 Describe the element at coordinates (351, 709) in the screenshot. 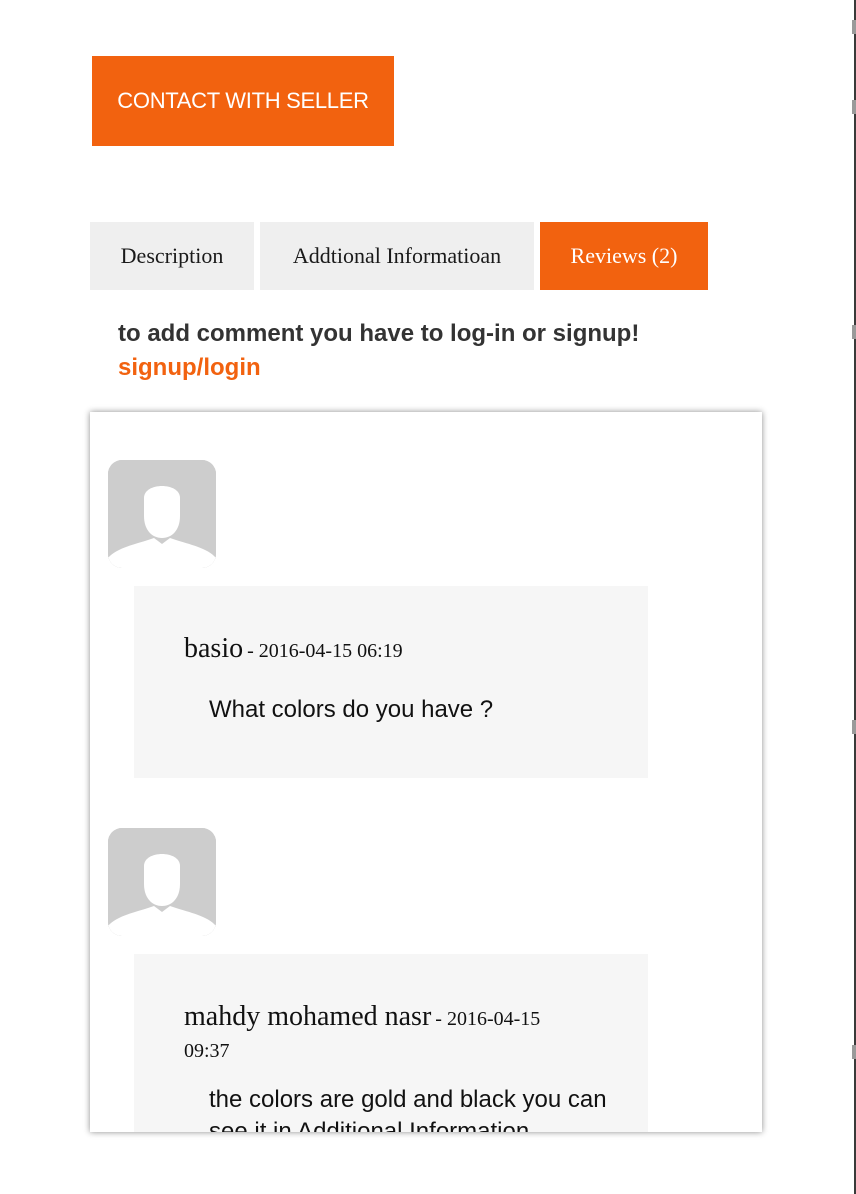

I see `review-text: What colors do you have ?` at that location.